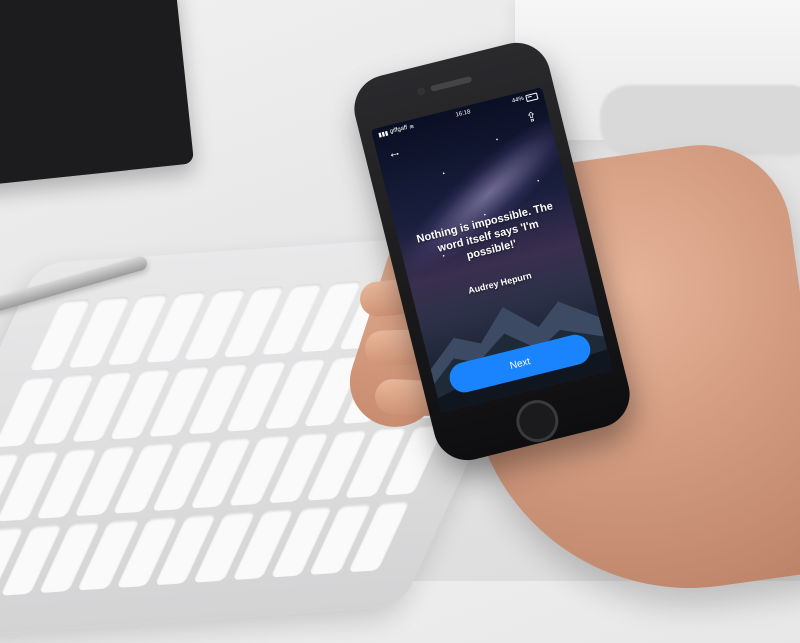 The image size is (800, 643). What do you see at coordinates (532, 117) in the screenshot?
I see `share-icon: ⇪` at bounding box center [532, 117].